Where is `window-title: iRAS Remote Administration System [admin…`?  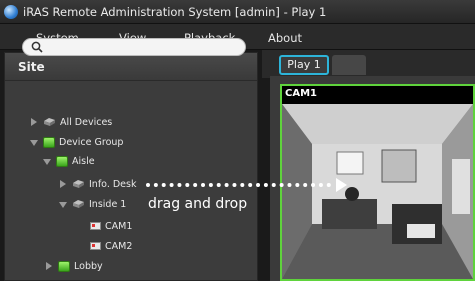
window-title: iRAS Remote Administration System [admin… is located at coordinates (175, 11).